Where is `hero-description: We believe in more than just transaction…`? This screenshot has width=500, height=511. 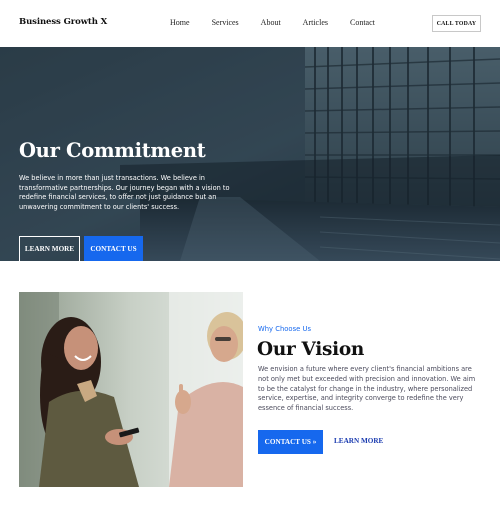 hero-description: We believe in more than just transaction… is located at coordinates (124, 193).